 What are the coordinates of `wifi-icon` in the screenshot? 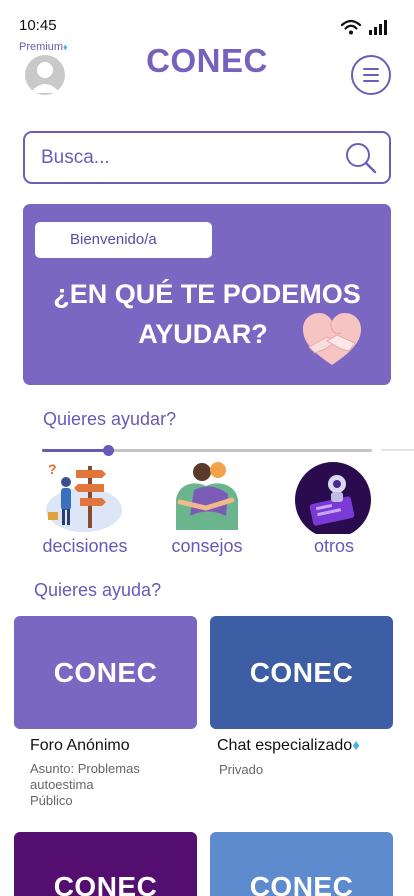 It's located at (351, 27).